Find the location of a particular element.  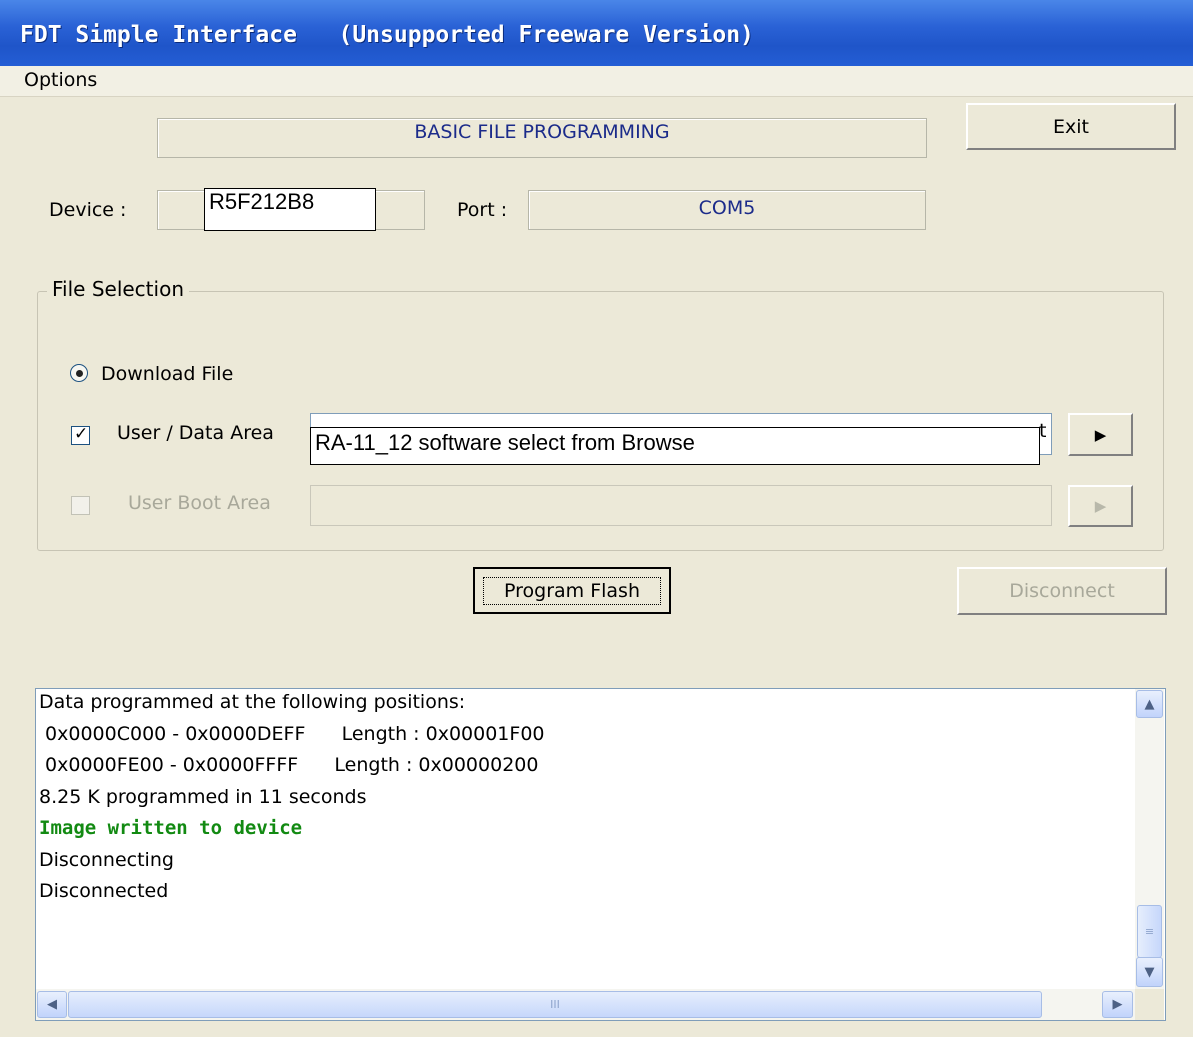

disconnect-label: Disconnect is located at coordinates (1062, 591).